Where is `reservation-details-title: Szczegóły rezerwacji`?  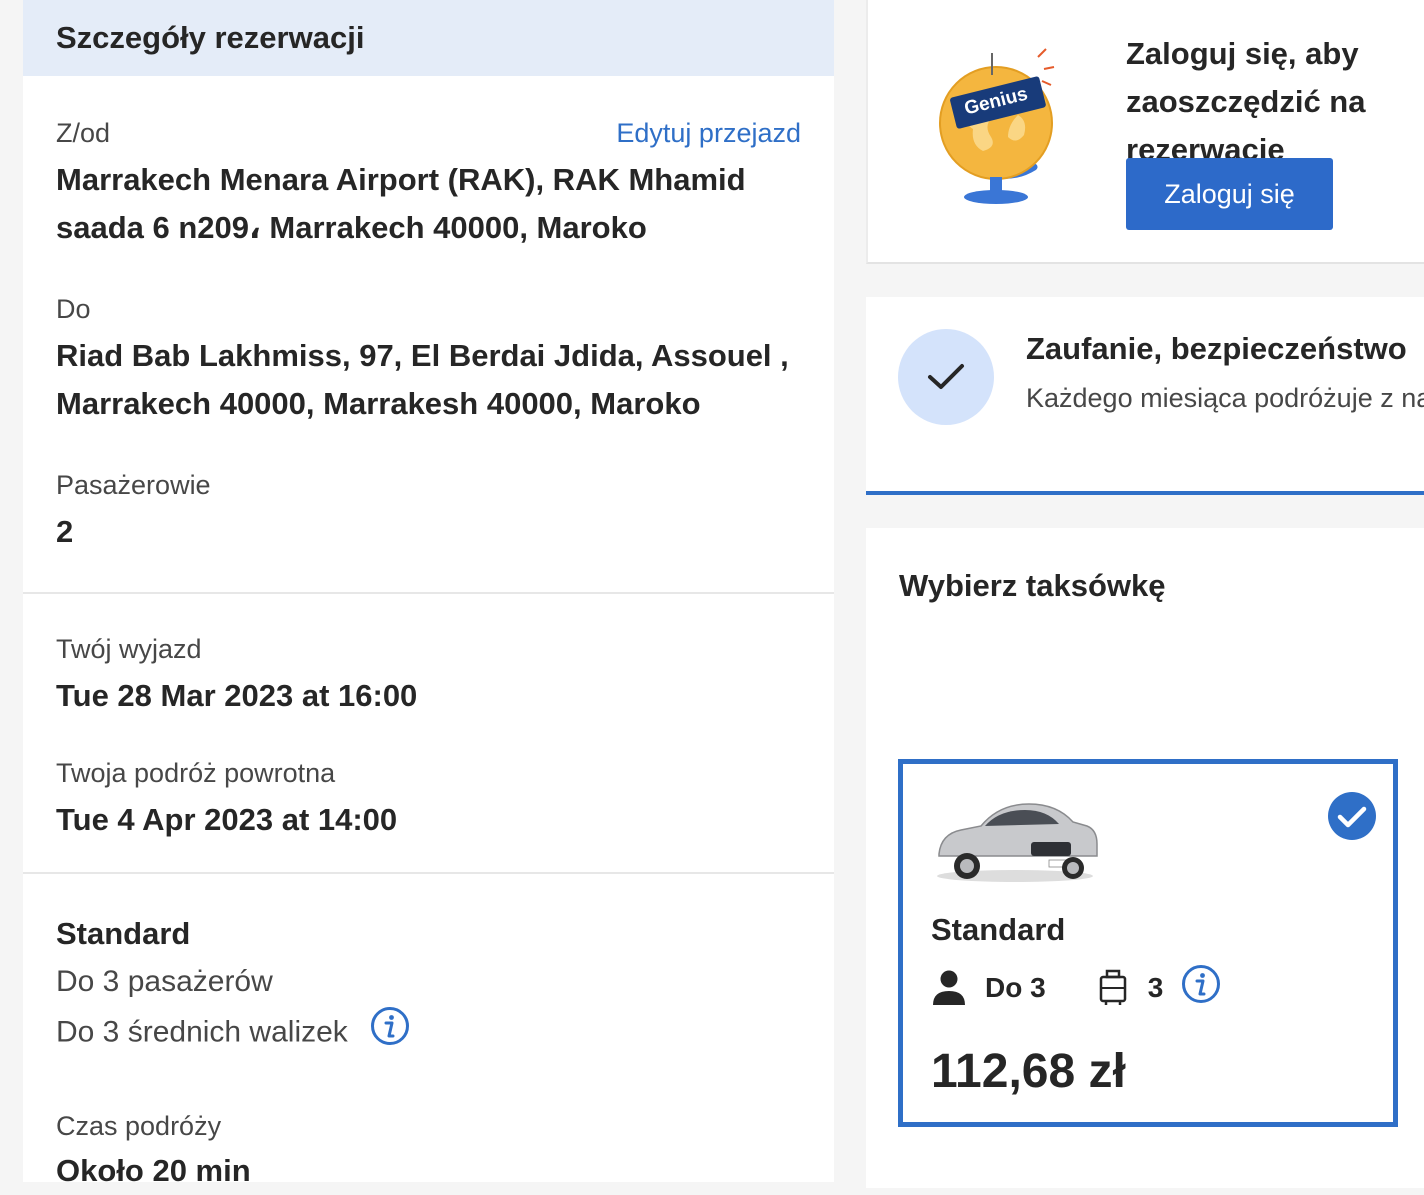 reservation-details-title: Szczegóły rezerwacji is located at coordinates (210, 37).